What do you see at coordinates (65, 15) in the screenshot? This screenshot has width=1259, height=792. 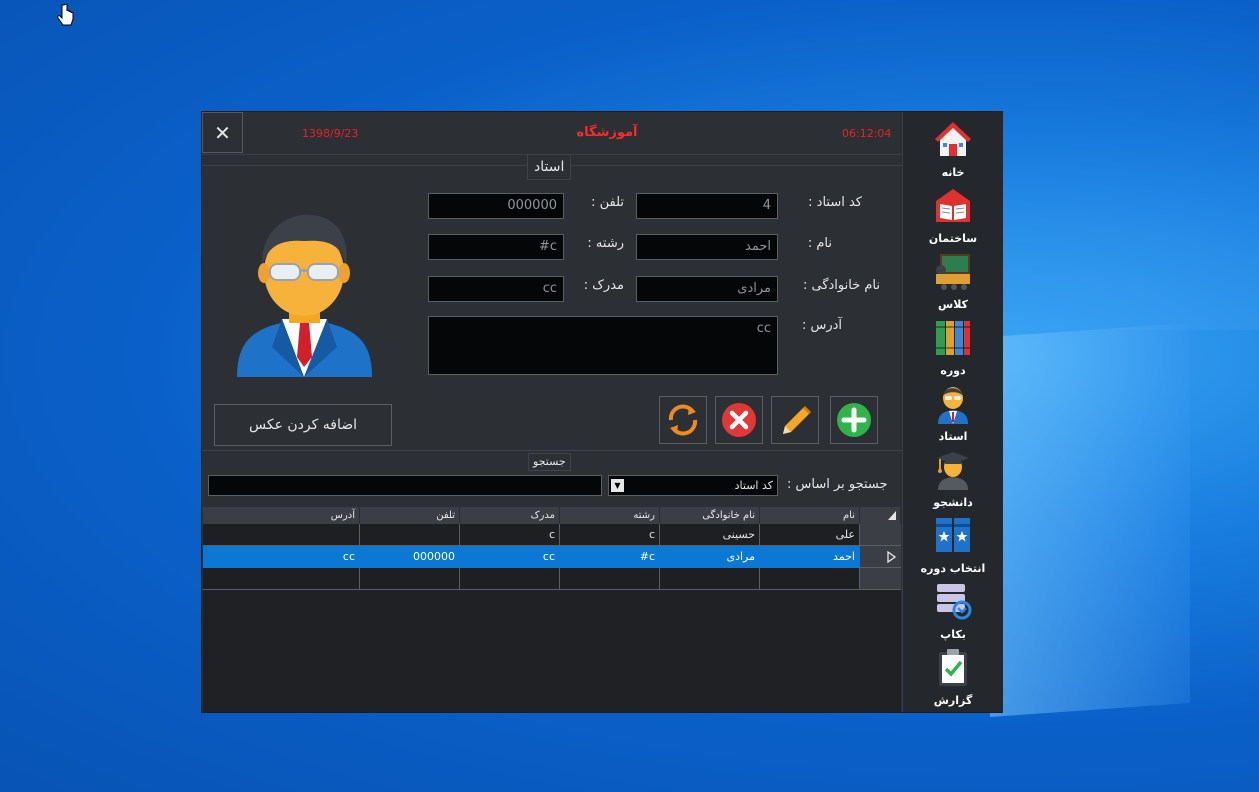 I see `hand-cursor-icon` at bounding box center [65, 15].